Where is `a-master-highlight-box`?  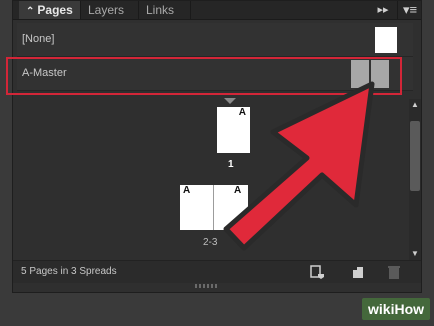 a-master-highlight-box is located at coordinates (204, 76).